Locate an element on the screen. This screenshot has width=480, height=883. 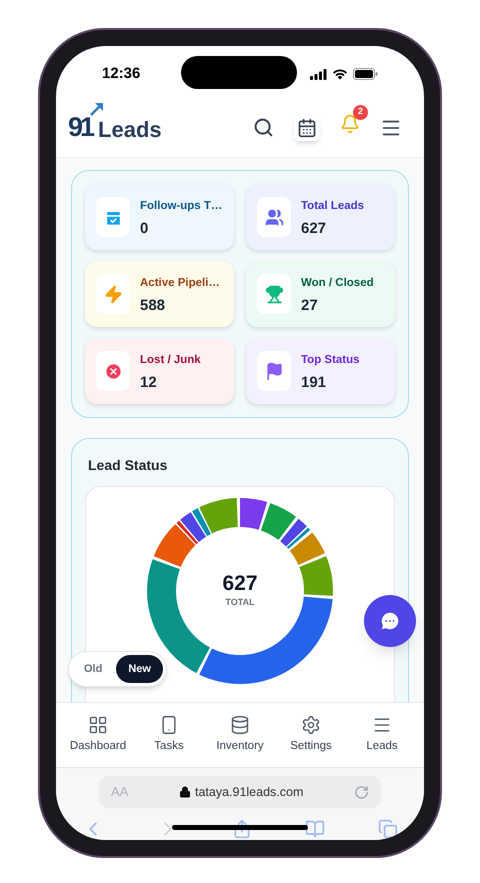
stat-label: Lost / Junk is located at coordinates (170, 360).